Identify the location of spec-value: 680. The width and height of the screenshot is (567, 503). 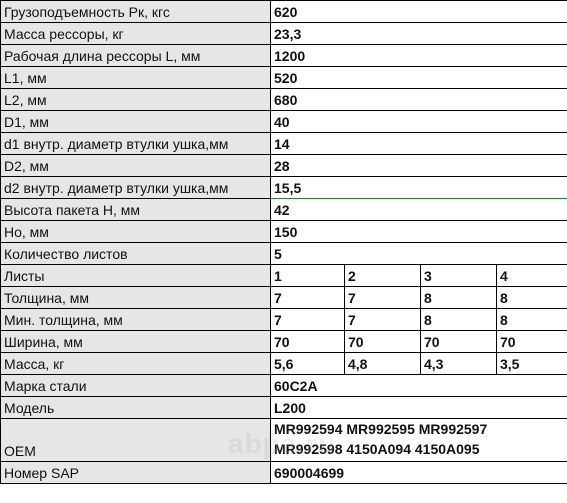
(418, 99).